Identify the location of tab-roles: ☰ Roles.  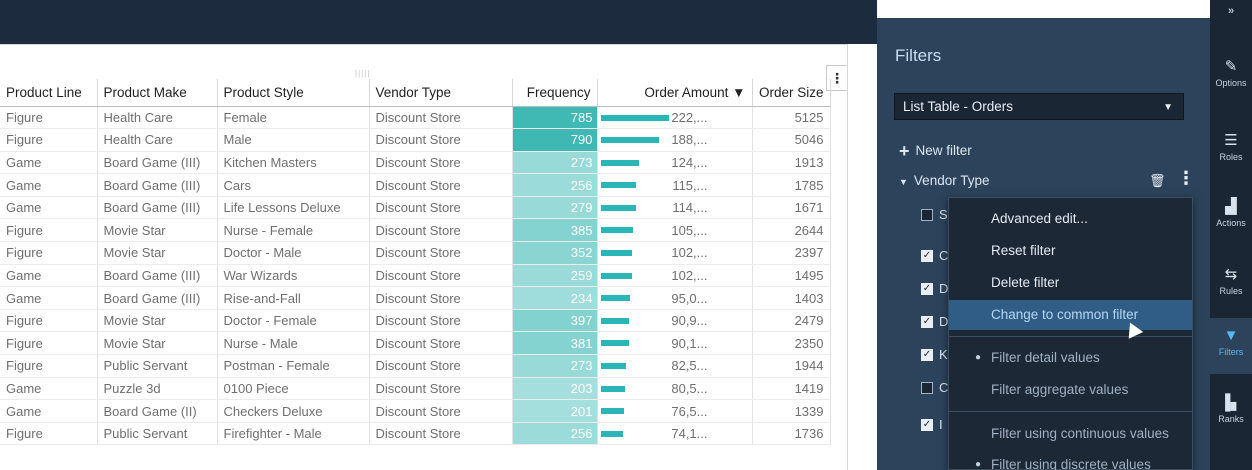
(1231, 150).